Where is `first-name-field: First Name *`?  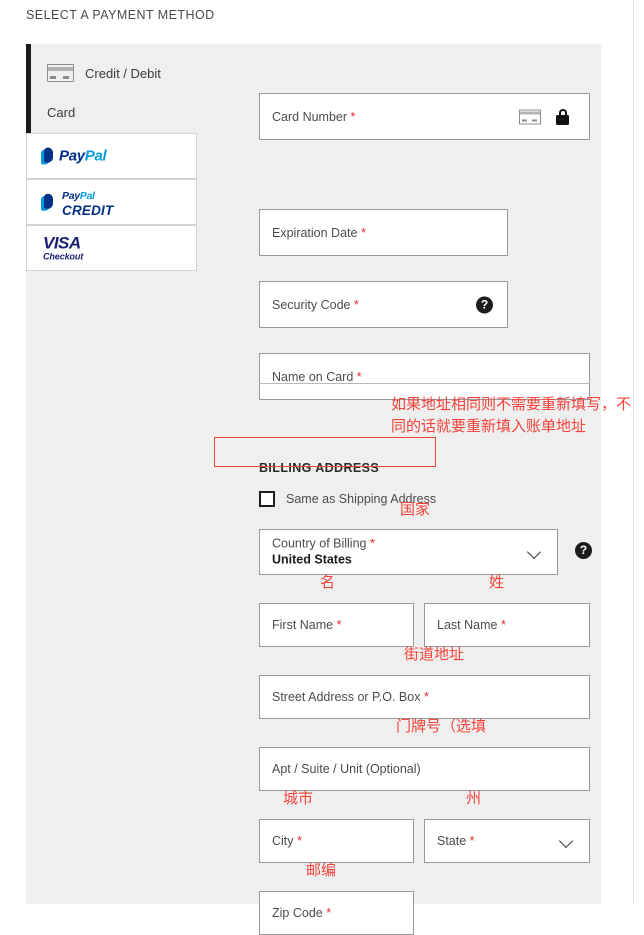
first-name-field: First Name * is located at coordinates (336, 625).